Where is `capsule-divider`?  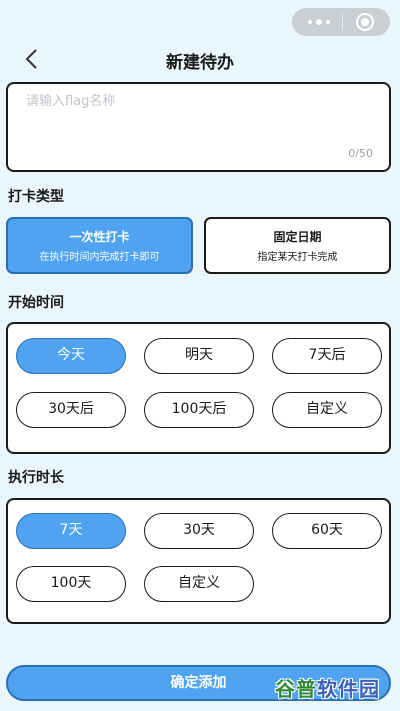 capsule-divider is located at coordinates (343, 22).